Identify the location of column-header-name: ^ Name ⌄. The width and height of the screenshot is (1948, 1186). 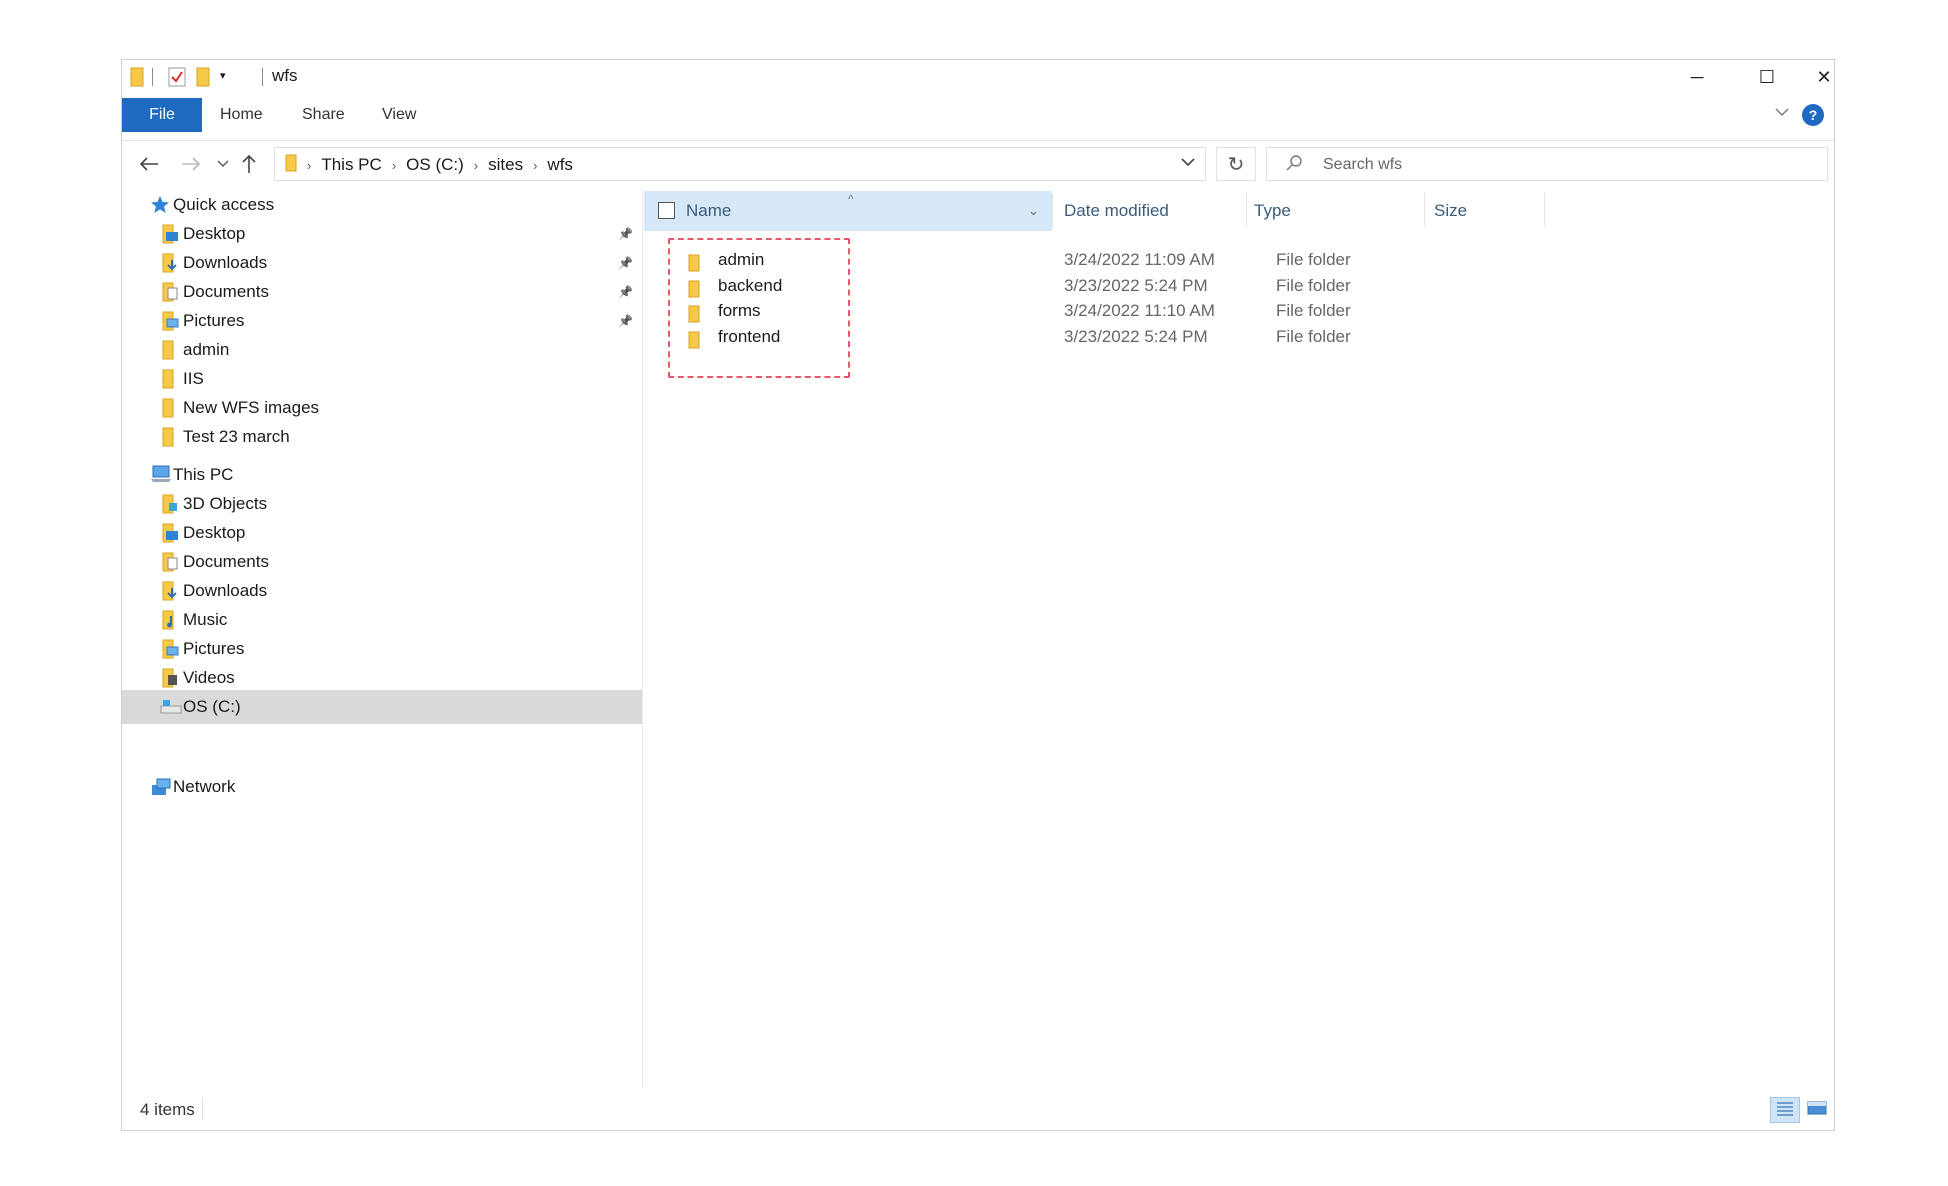
(848, 211).